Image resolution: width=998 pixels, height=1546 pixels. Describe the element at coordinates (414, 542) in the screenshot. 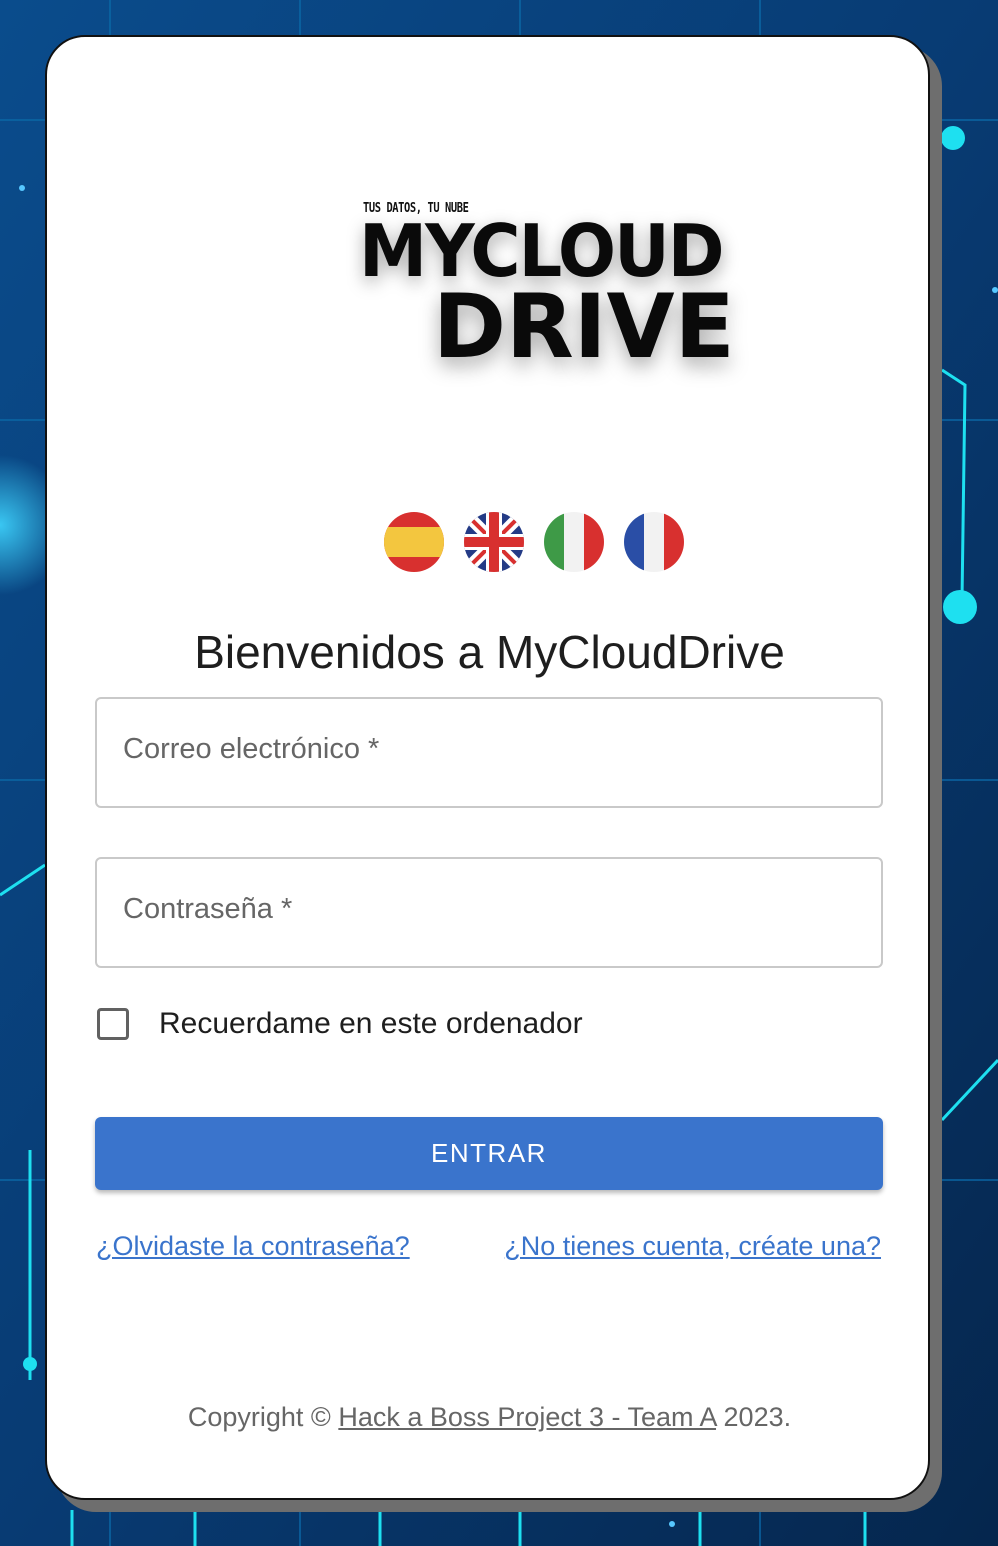

I see `spain-flag-icon` at that location.